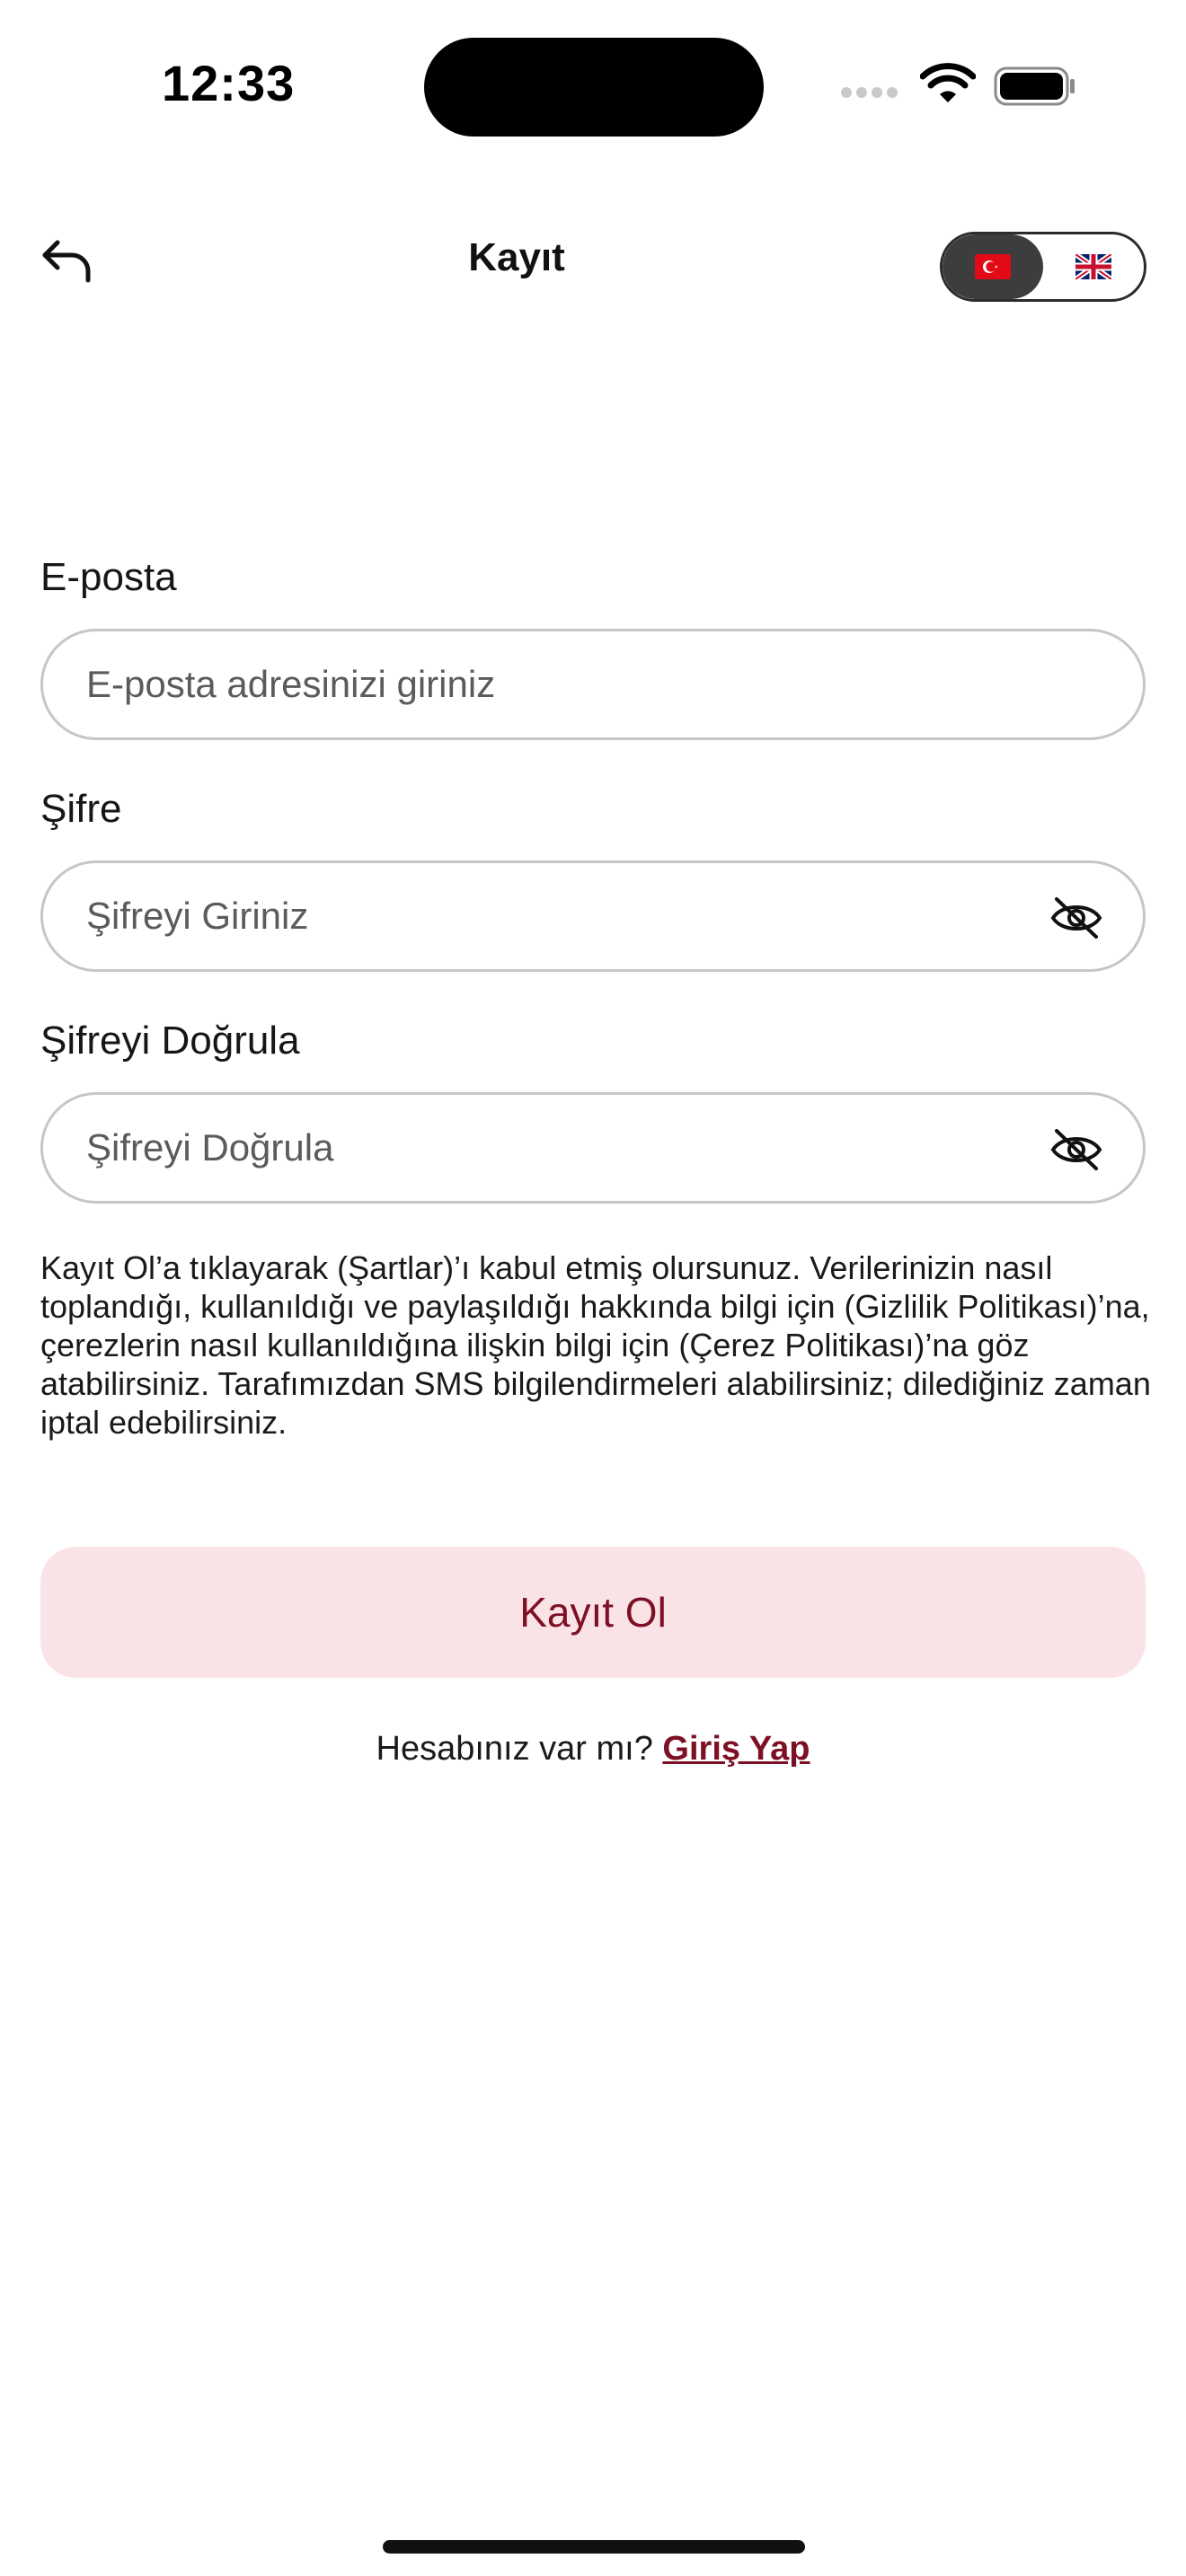 This screenshot has width=1186, height=2576. I want to click on battery-icon, so click(1034, 86).